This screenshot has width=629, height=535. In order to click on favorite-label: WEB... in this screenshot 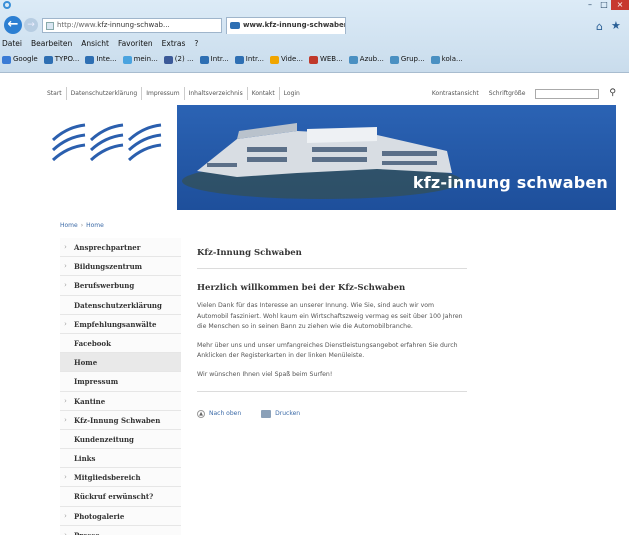, I will do `click(331, 59)`.